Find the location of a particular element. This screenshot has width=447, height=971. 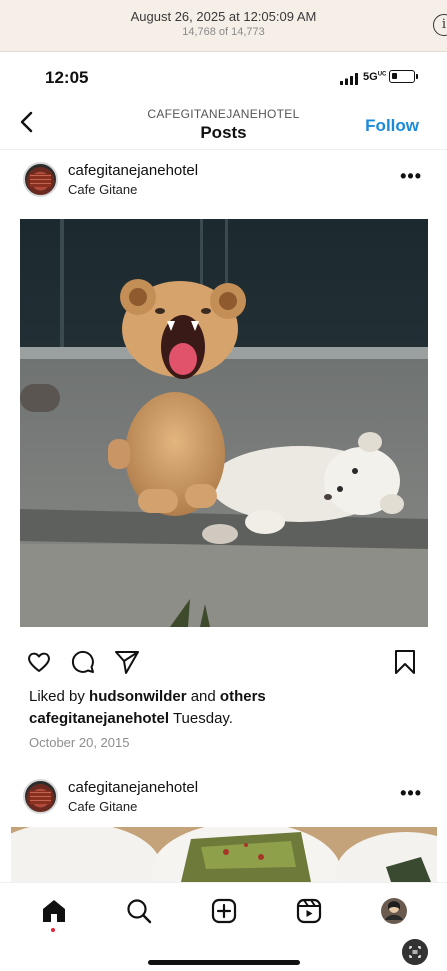

post-actions is located at coordinates (223, 664).